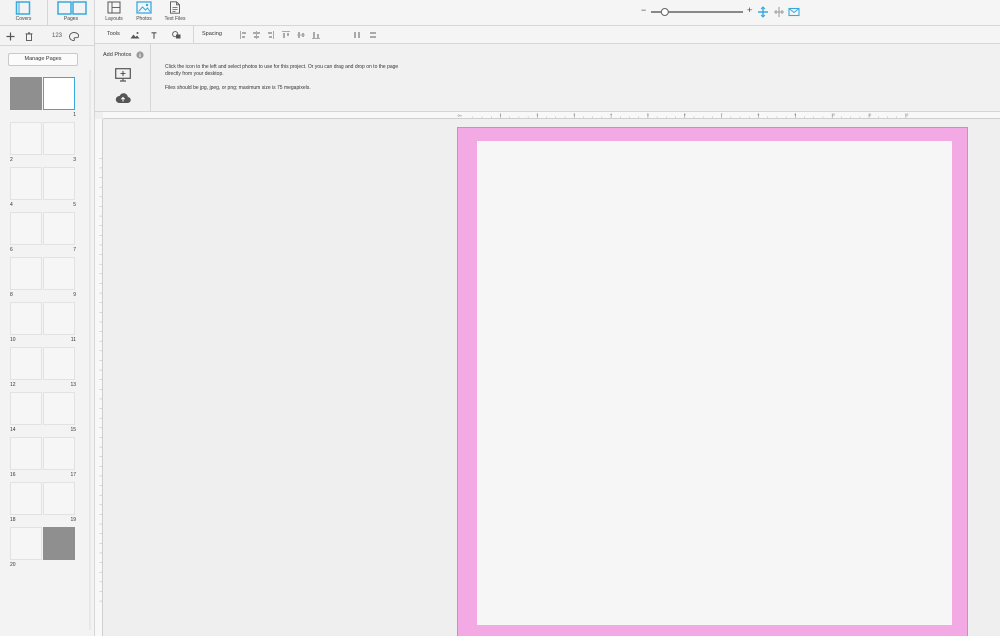  What do you see at coordinates (123, 98) in the screenshot?
I see `cloud-upload-icon` at bounding box center [123, 98].